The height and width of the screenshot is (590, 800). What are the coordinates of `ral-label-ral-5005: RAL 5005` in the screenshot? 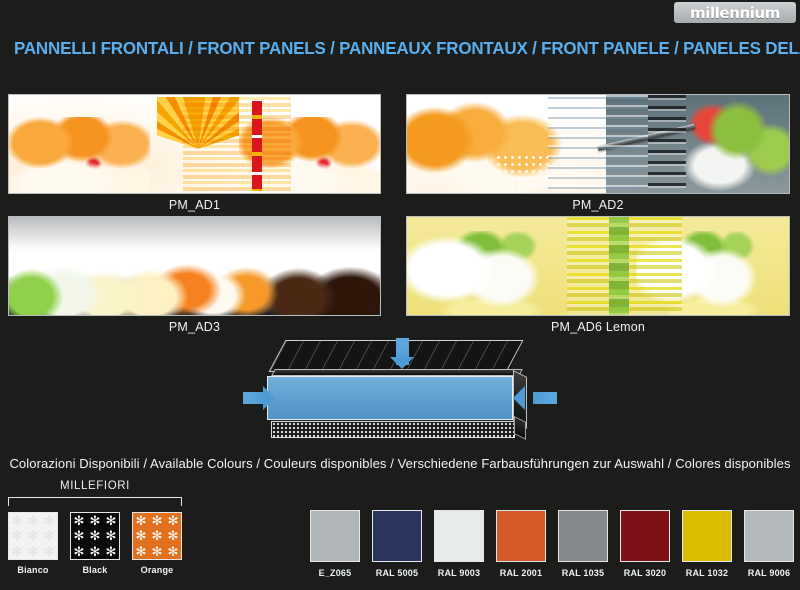 It's located at (397, 573).